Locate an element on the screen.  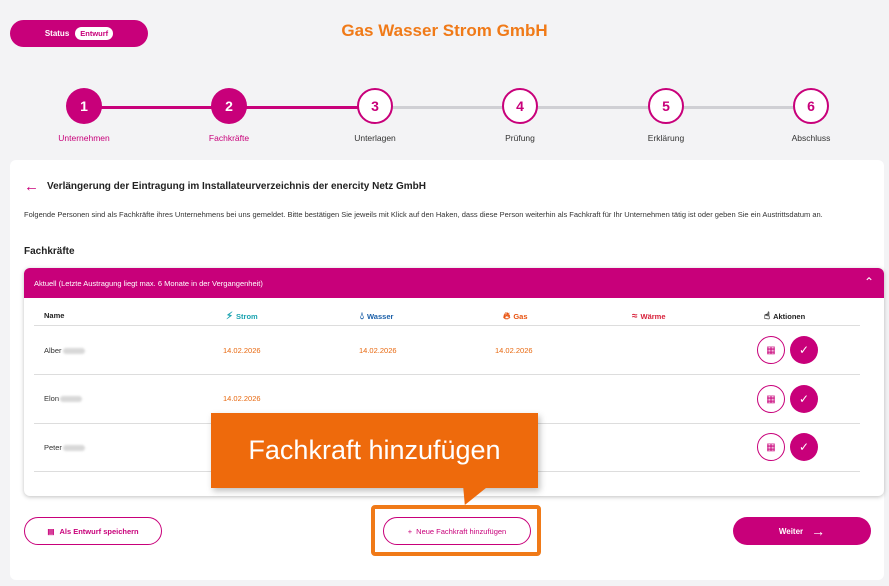
step-circle: 1 is located at coordinates (84, 106).